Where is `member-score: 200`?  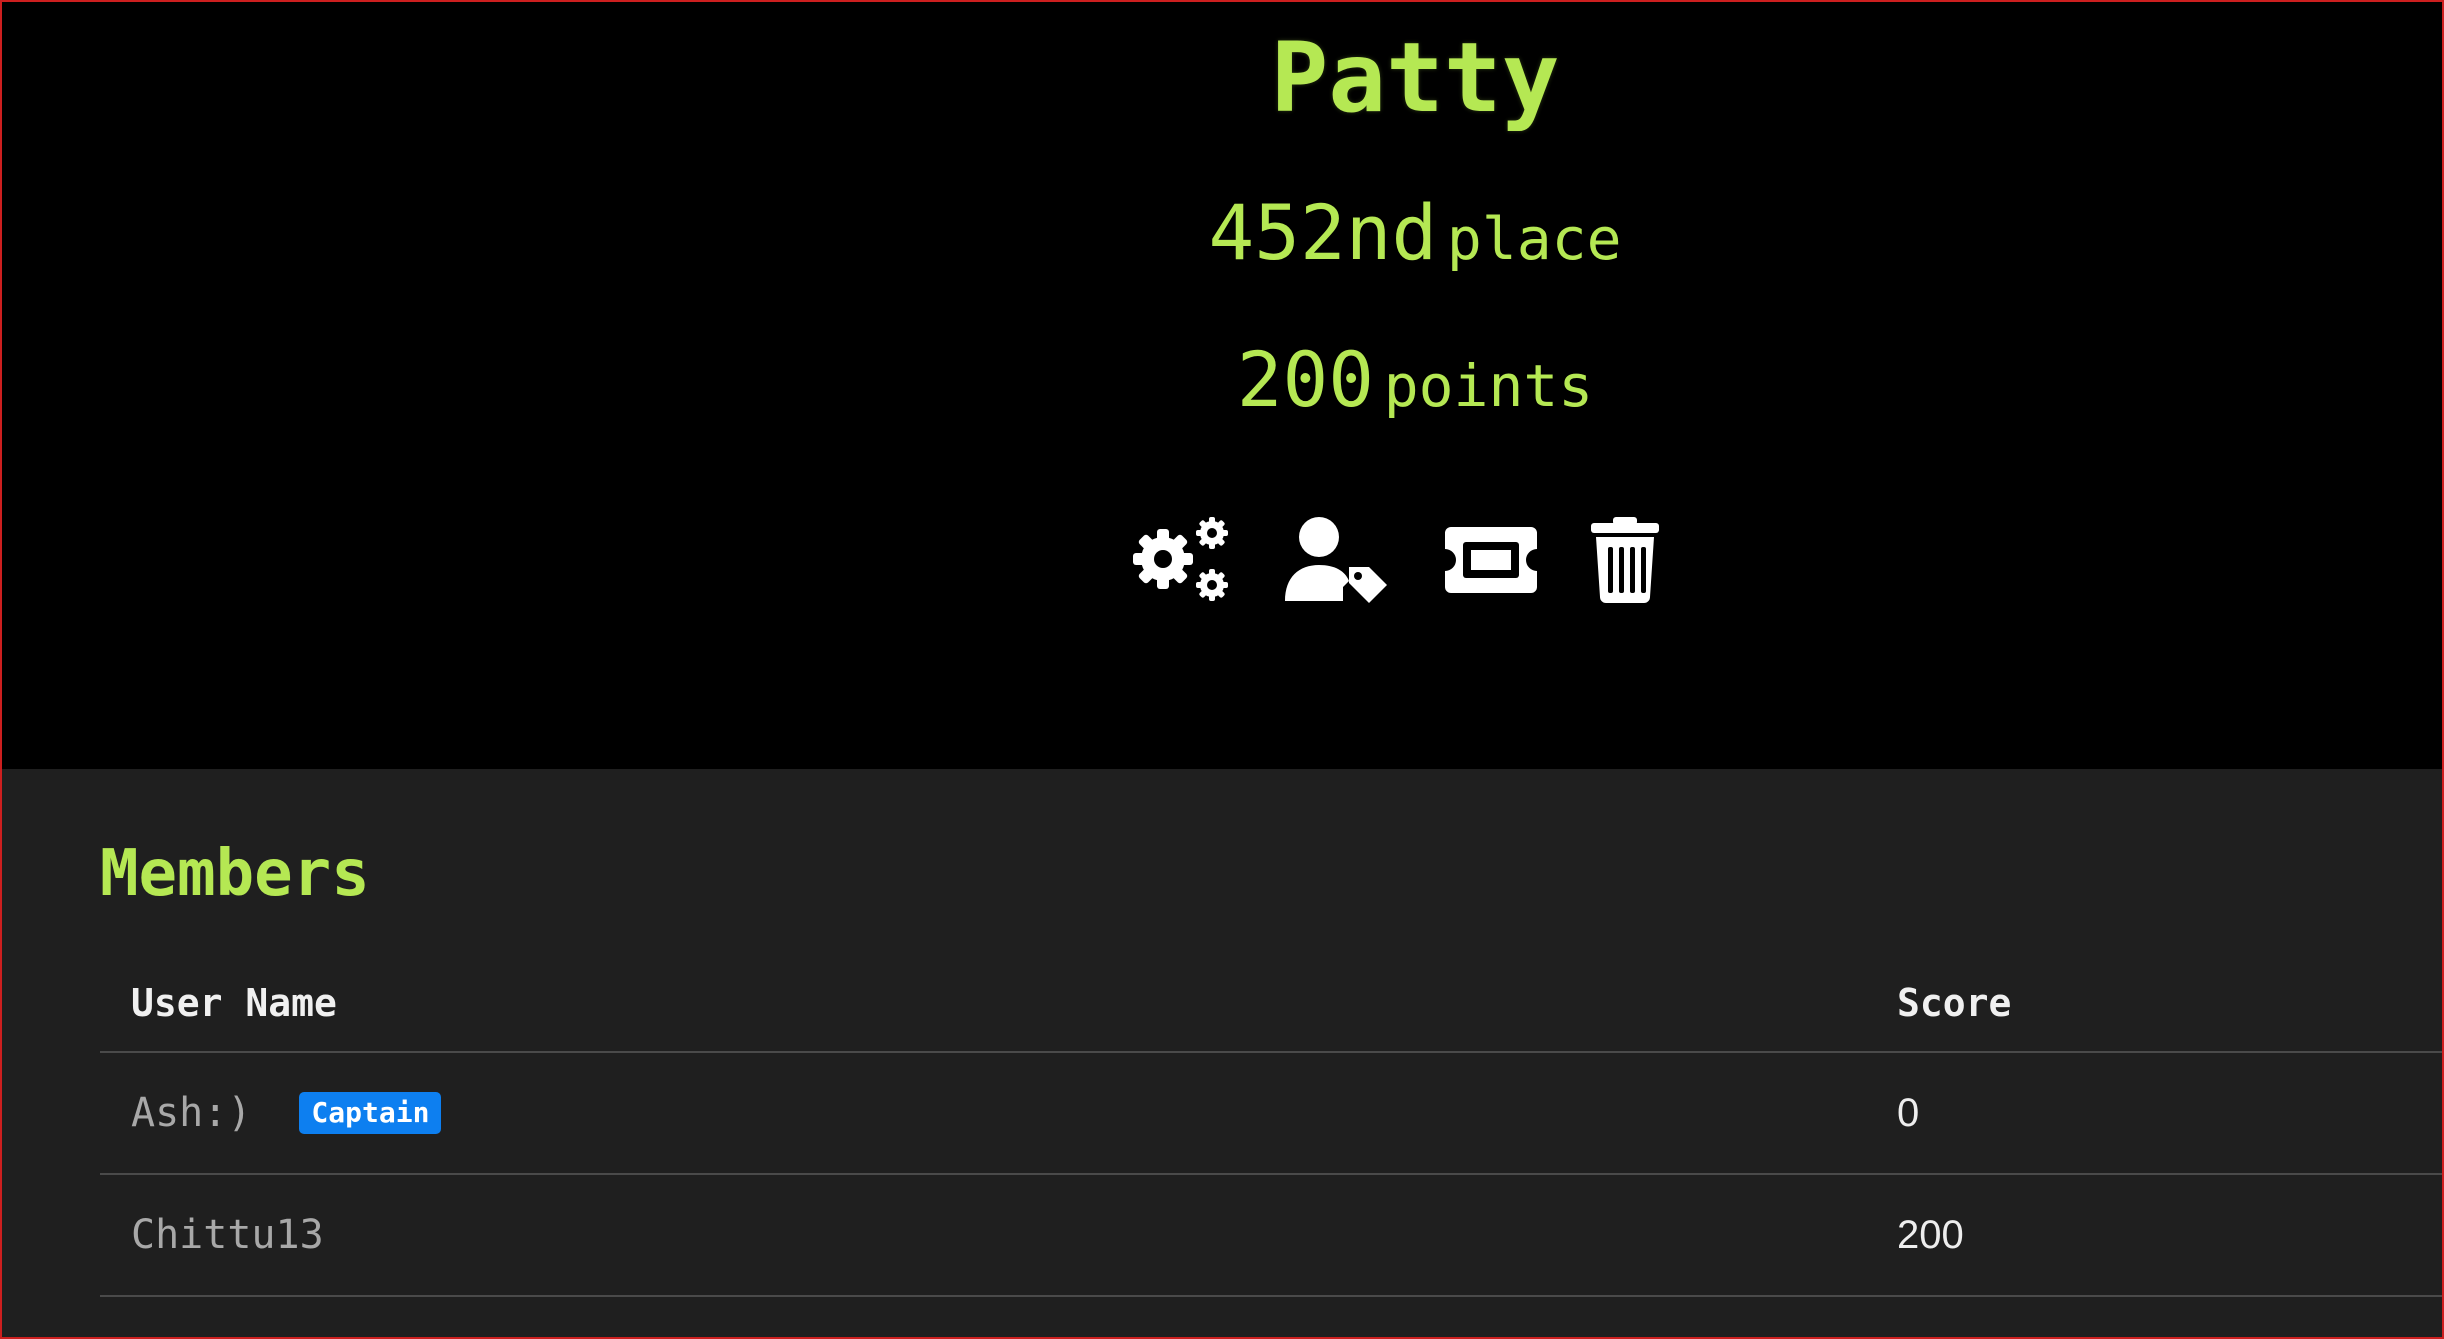
member-score: 200 is located at coordinates (1930, 1234).